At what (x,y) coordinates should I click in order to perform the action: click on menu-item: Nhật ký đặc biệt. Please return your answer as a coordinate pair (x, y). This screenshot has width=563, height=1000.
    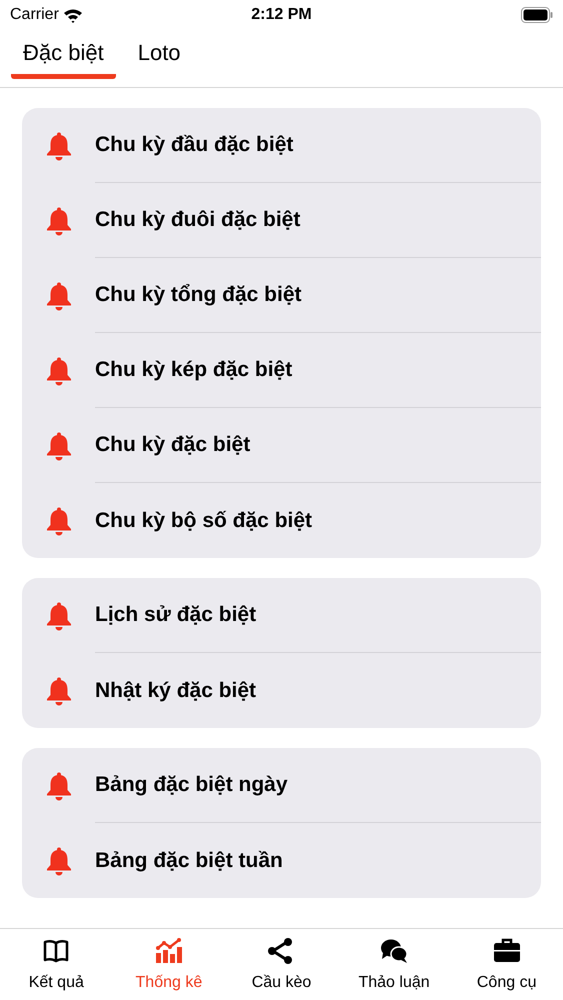
    Looking at the image, I should click on (281, 690).